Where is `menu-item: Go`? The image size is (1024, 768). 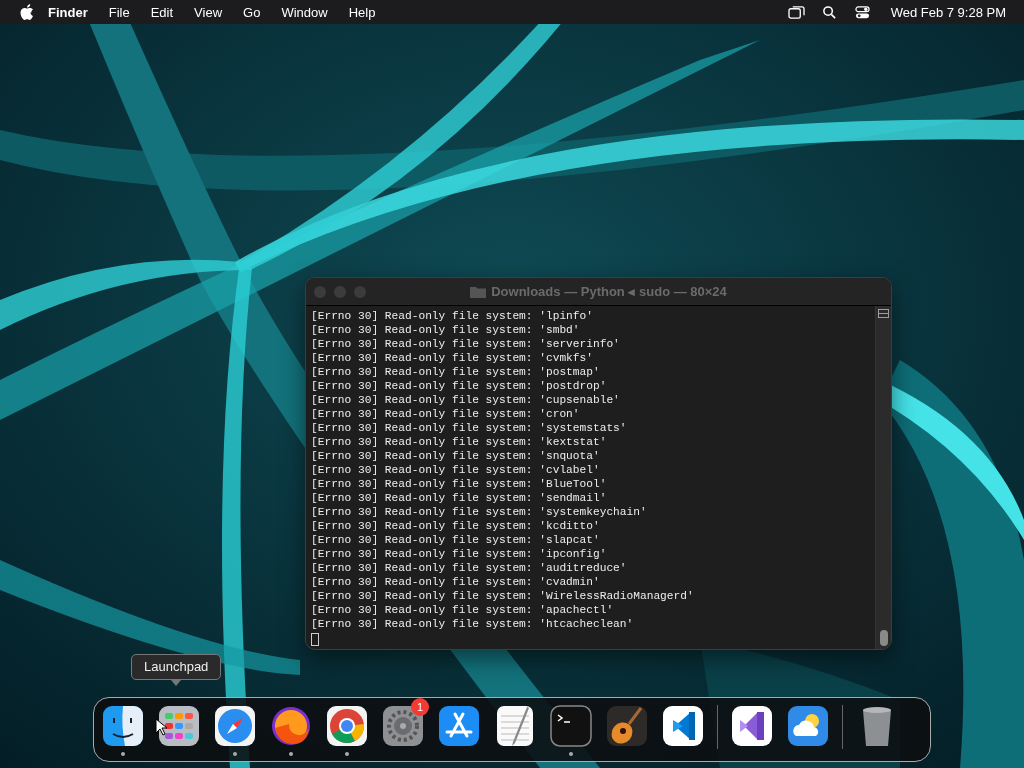 menu-item: Go is located at coordinates (252, 12).